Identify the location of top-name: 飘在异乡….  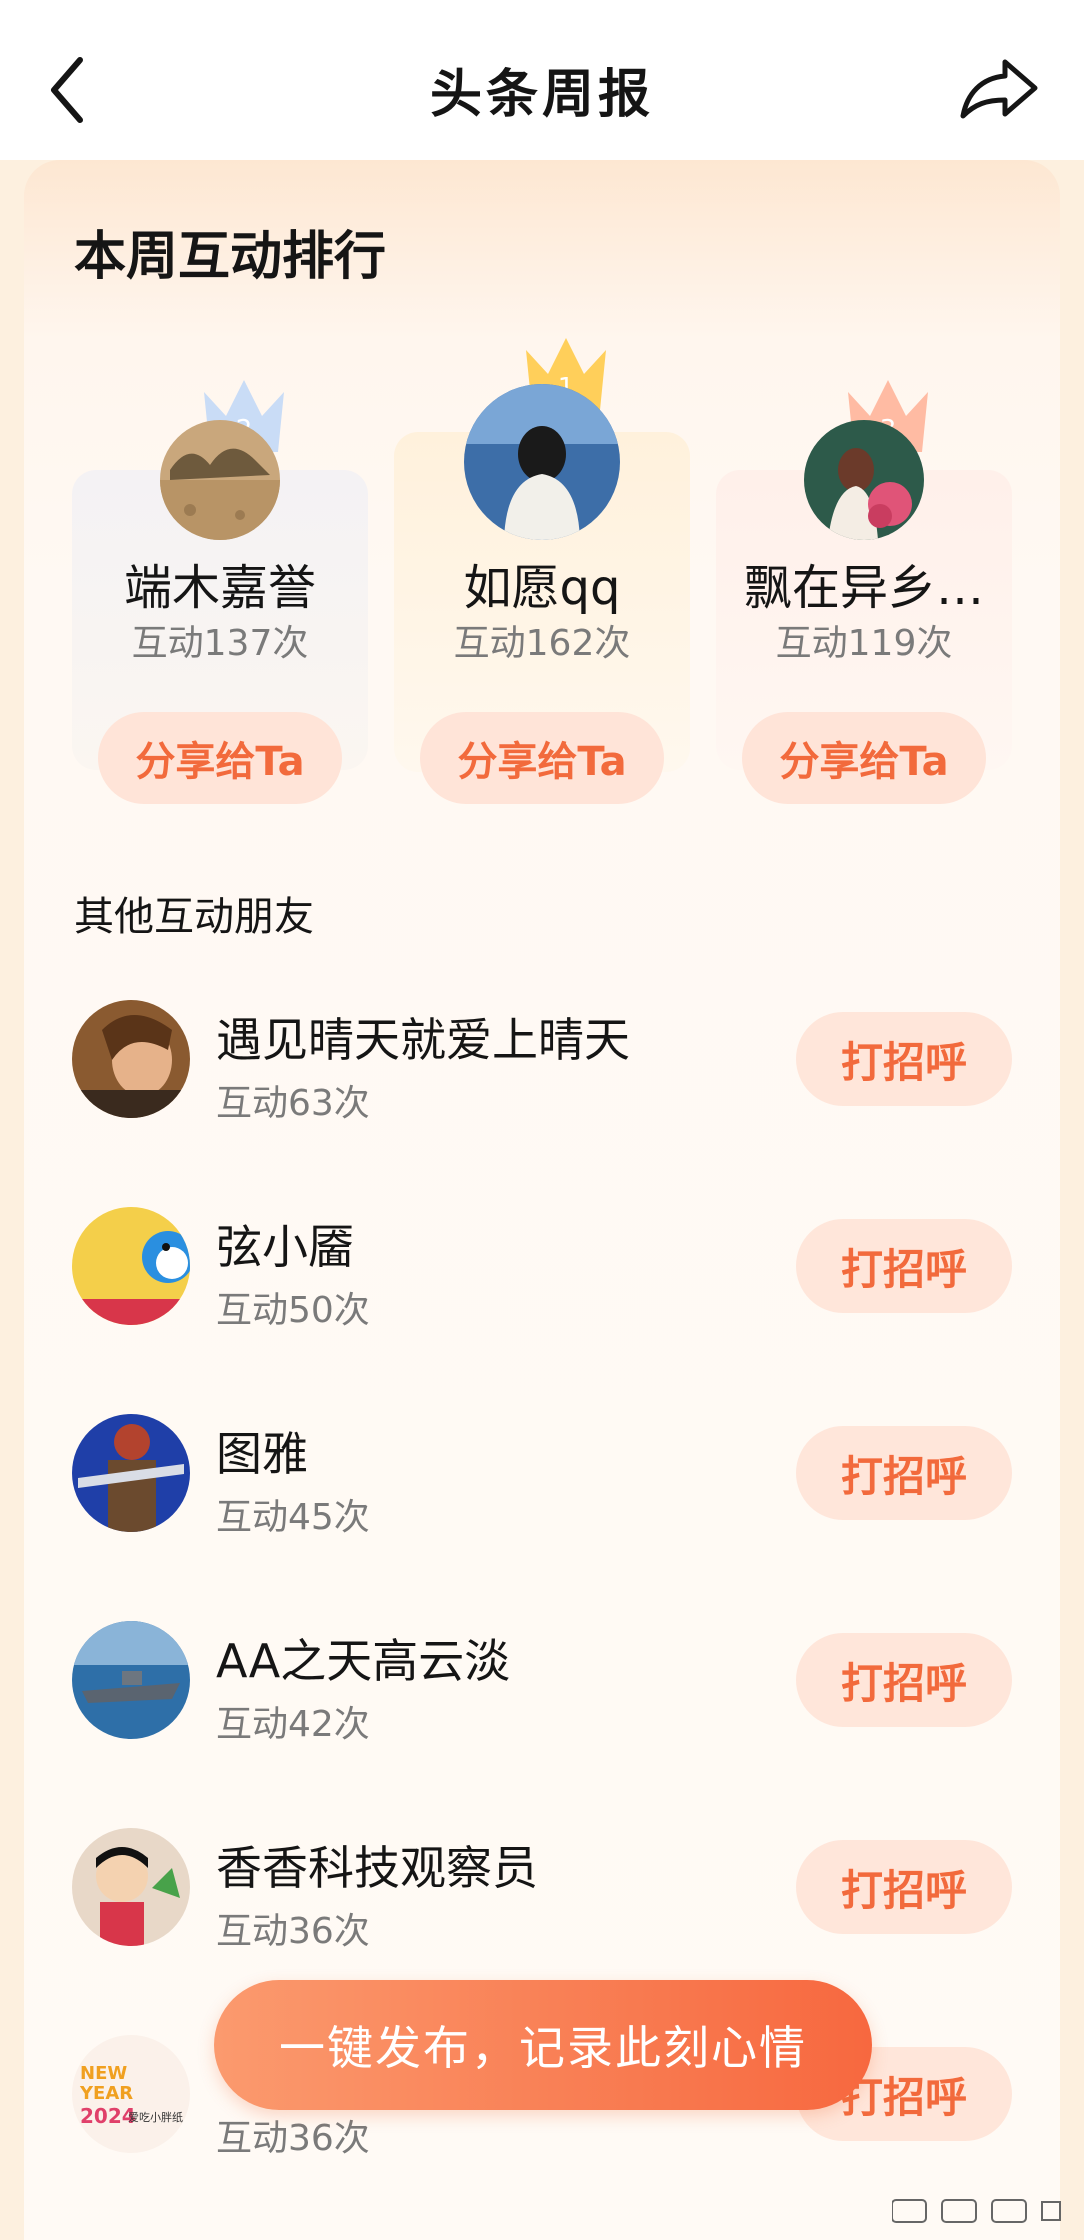
(863, 588).